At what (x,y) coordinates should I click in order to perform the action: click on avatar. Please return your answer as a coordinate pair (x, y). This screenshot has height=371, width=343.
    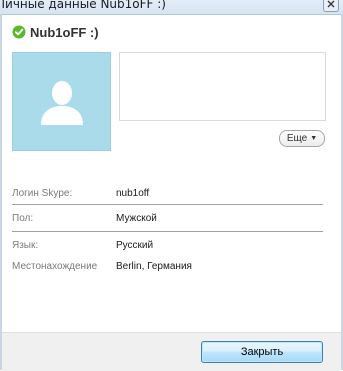
    Looking at the image, I should click on (61, 101).